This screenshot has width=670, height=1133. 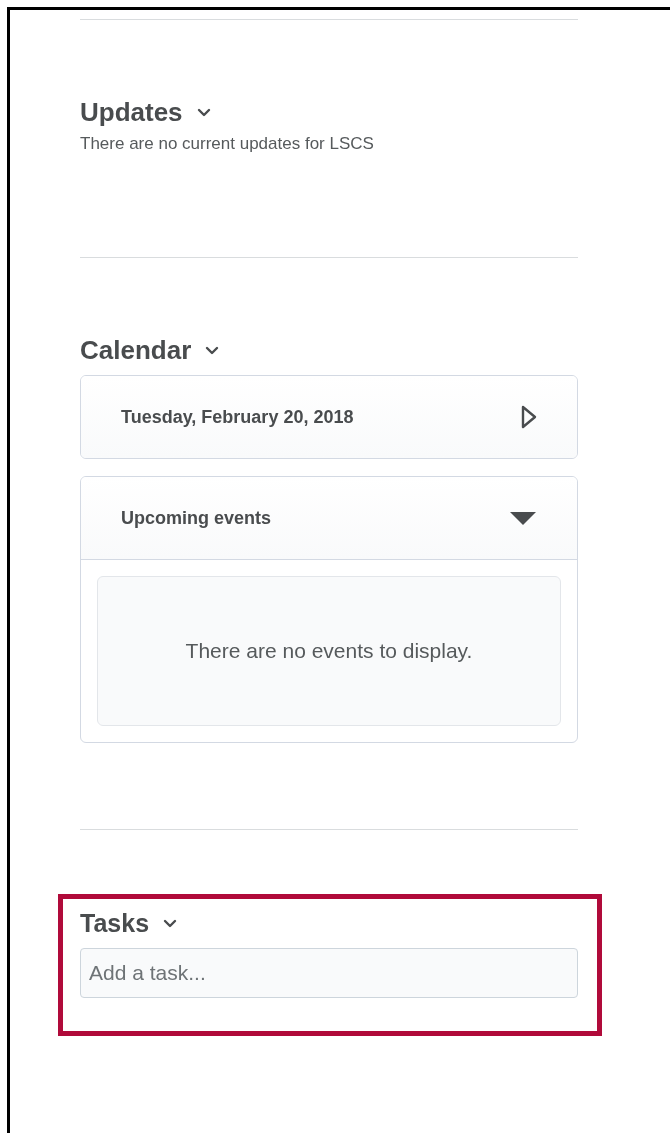 What do you see at coordinates (523, 518) in the screenshot?
I see `triangle-down-icon` at bounding box center [523, 518].